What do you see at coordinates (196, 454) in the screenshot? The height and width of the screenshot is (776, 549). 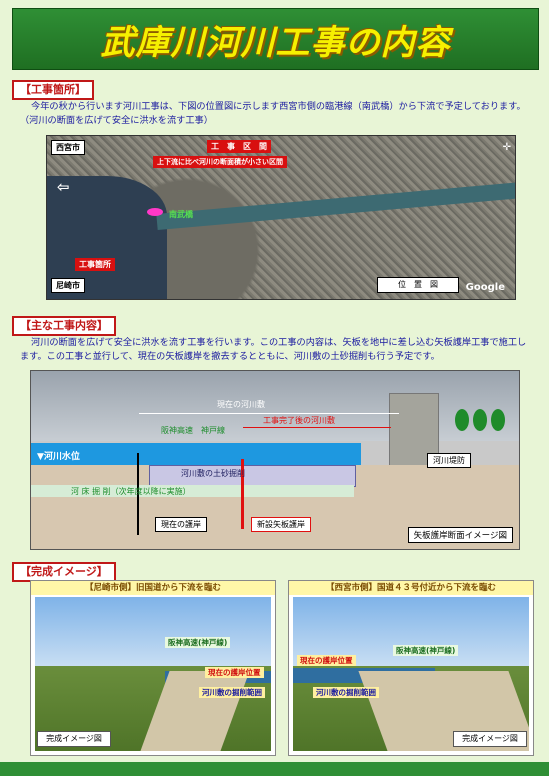 I see `diagram-water` at bounding box center [196, 454].